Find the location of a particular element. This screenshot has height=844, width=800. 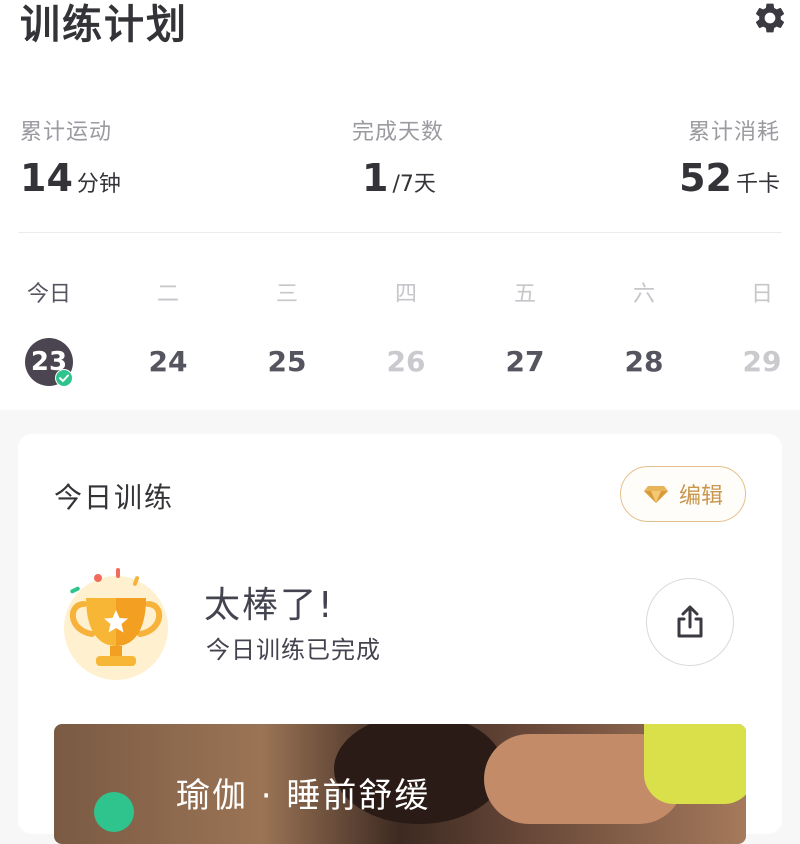

completion-title: 太棒了! is located at coordinates (269, 605).